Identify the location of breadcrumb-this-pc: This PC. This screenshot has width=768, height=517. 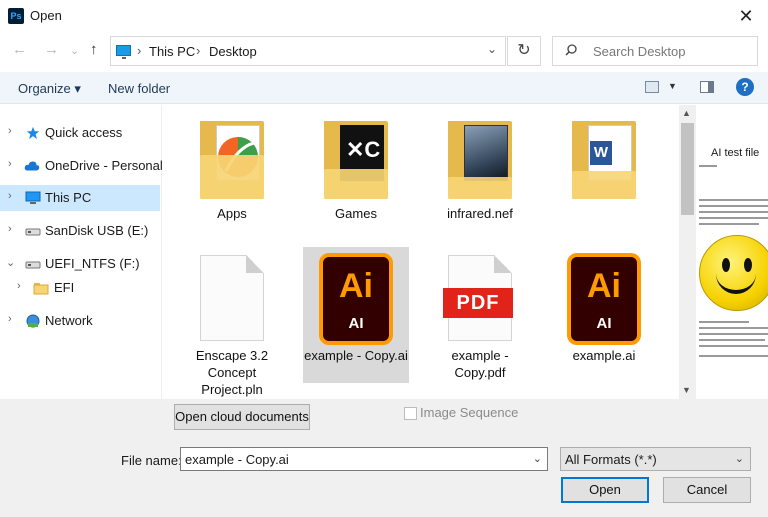
(172, 51).